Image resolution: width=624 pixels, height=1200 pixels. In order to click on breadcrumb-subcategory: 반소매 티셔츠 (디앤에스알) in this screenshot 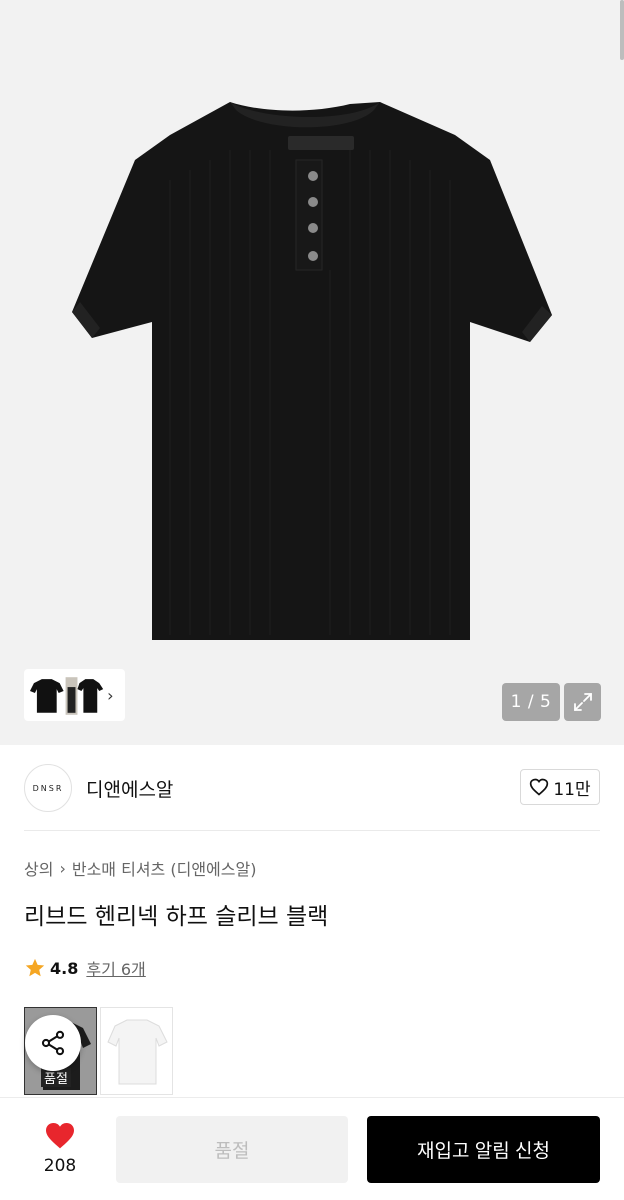, I will do `click(164, 868)`.